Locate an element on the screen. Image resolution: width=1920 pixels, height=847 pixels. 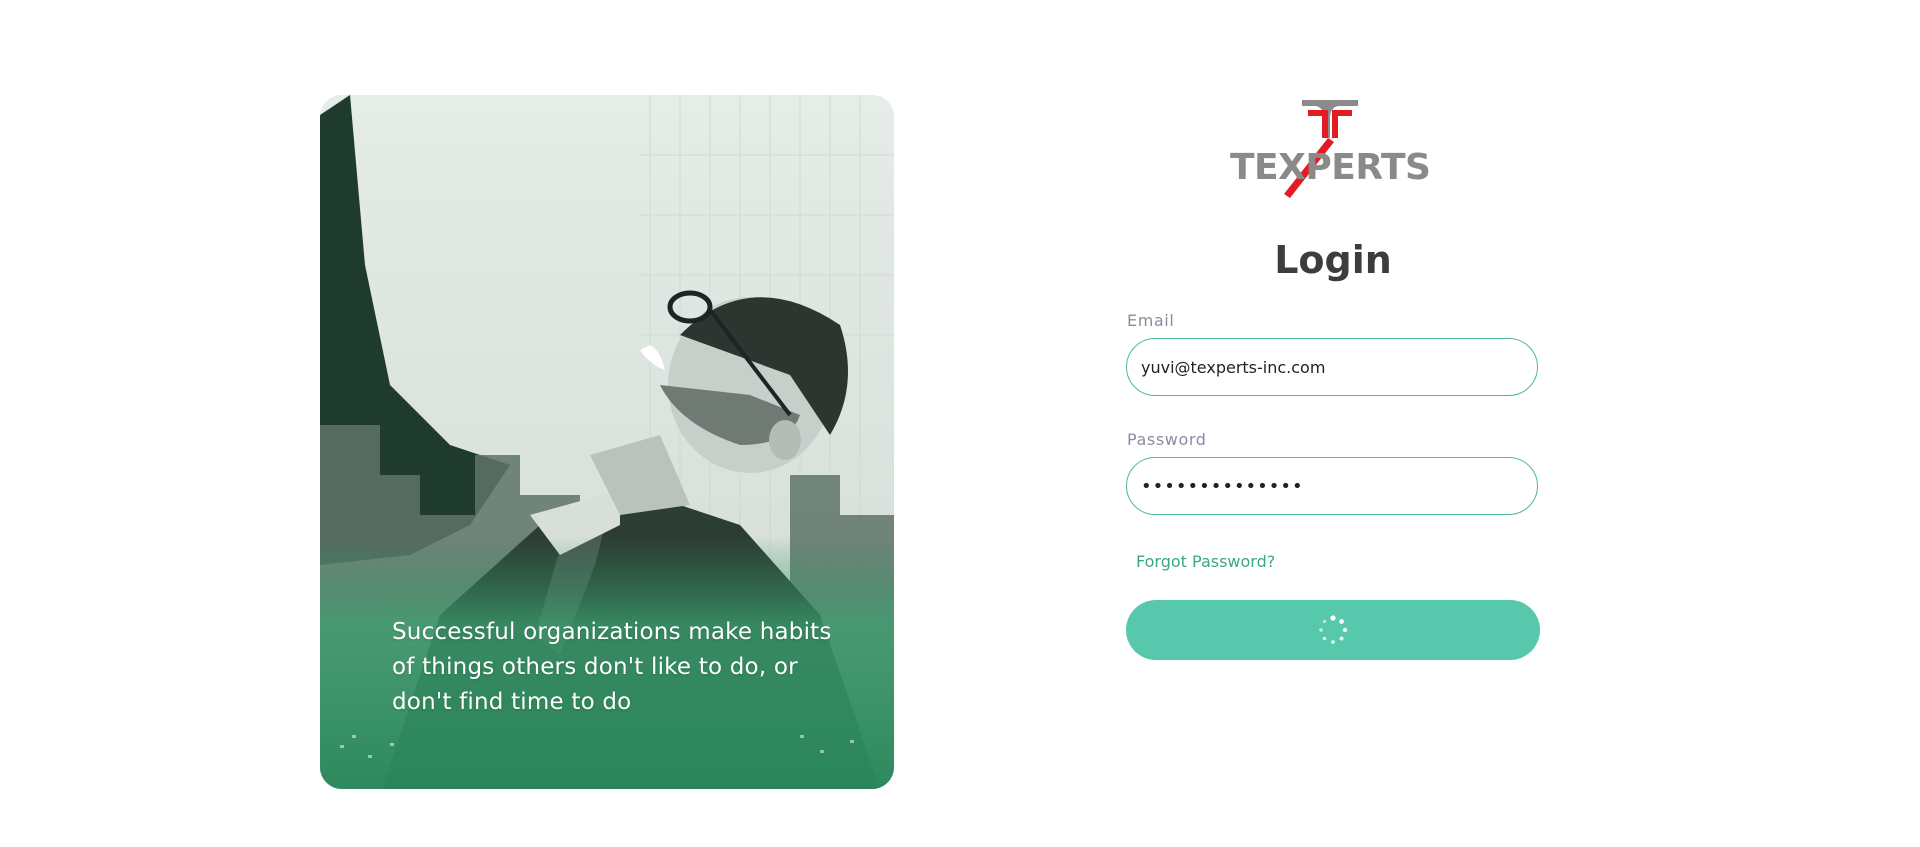
email-field-wrapper is located at coordinates (1332, 367).